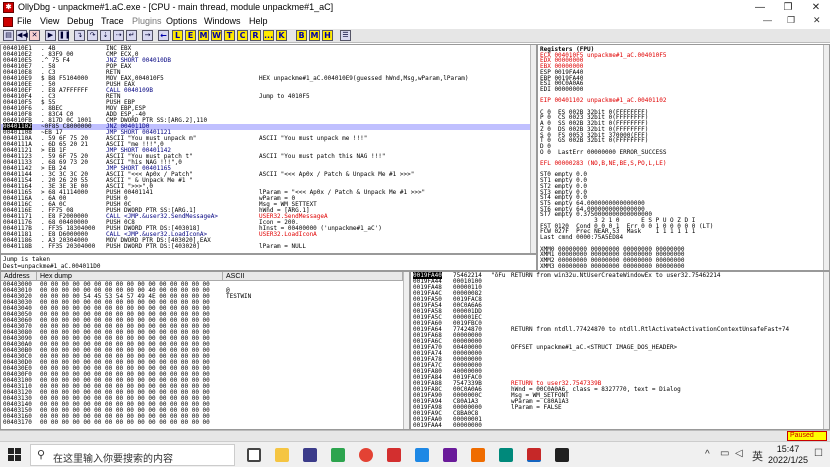 This screenshot has height=467, width=830. I want to click on mdi-close-icon: ✕, so click(817, 20).